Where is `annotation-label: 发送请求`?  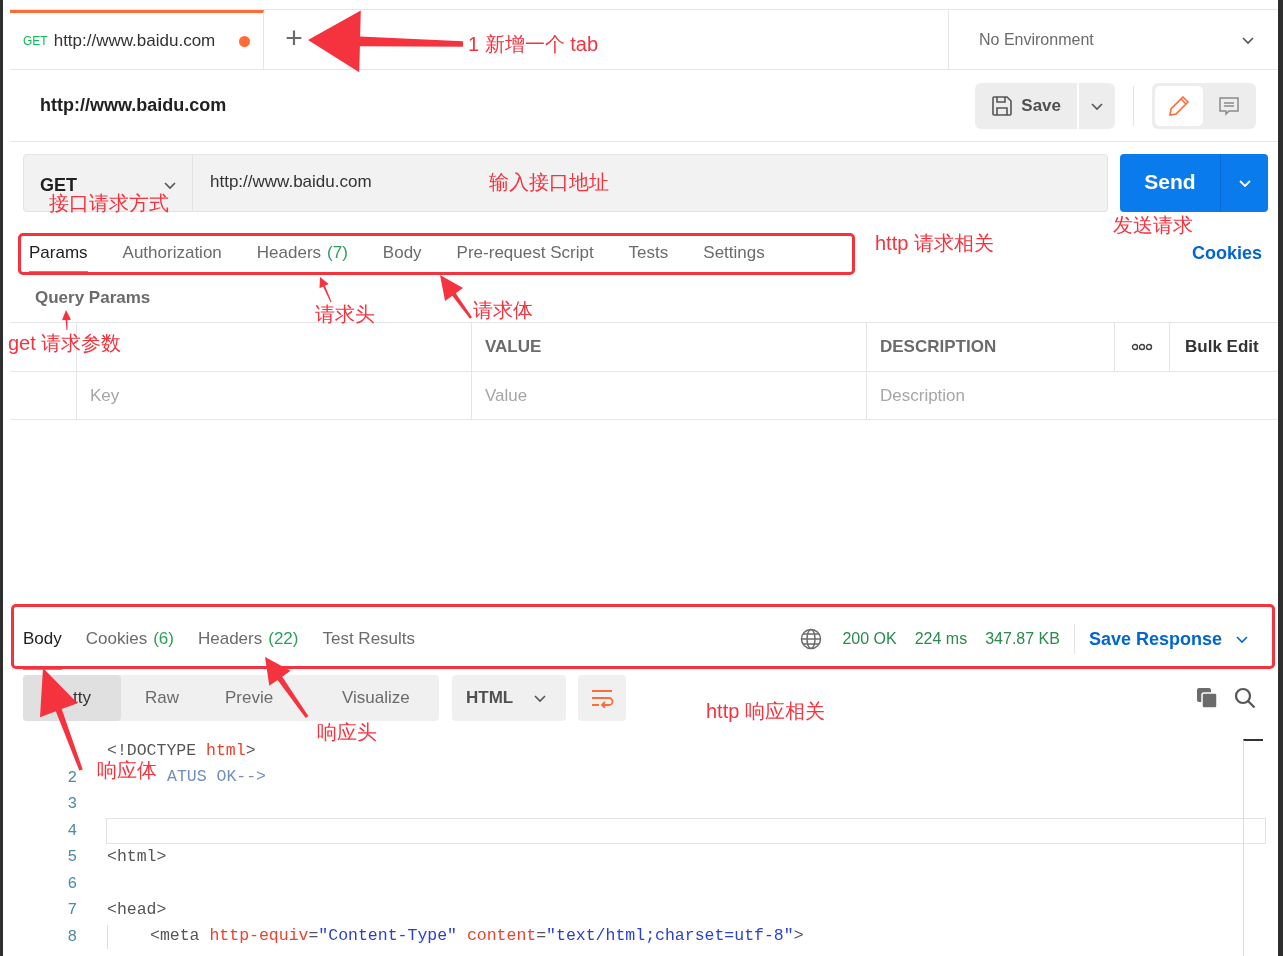
annotation-label: 发送请求 is located at coordinates (1153, 225).